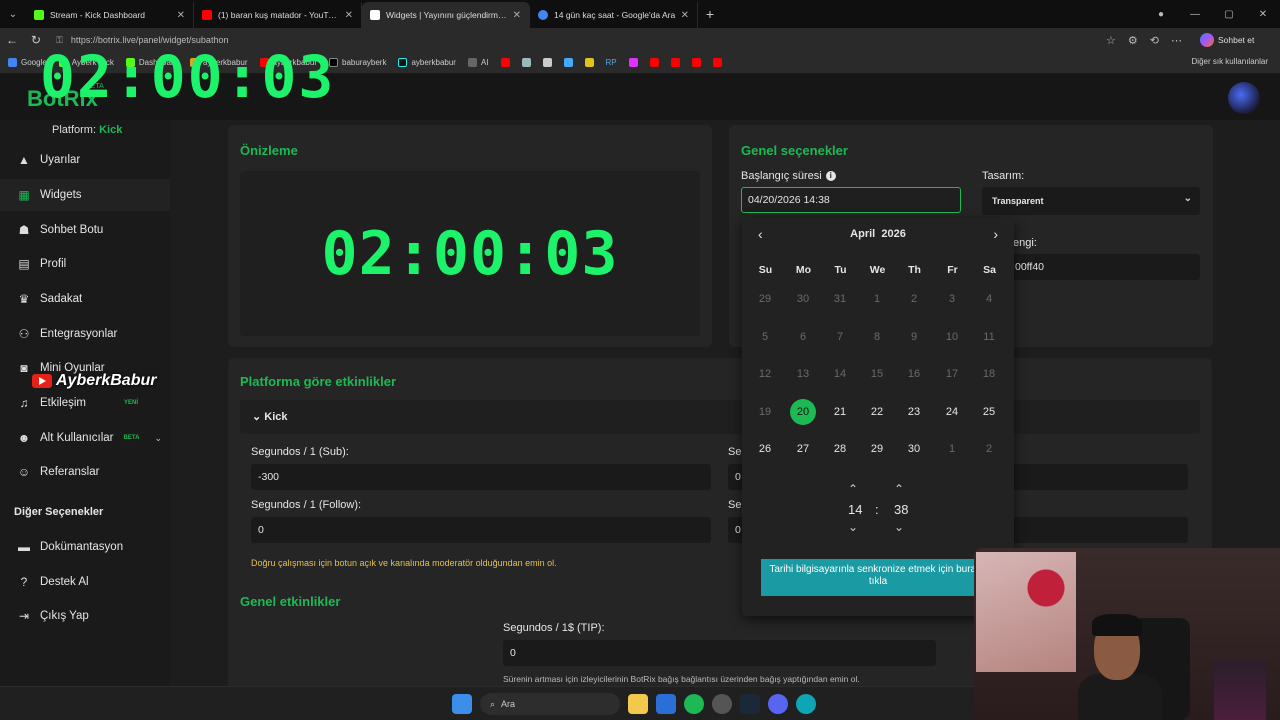 The width and height of the screenshot is (1280, 720). What do you see at coordinates (803, 374) in the screenshot?
I see `calendar-day: 13` at bounding box center [803, 374].